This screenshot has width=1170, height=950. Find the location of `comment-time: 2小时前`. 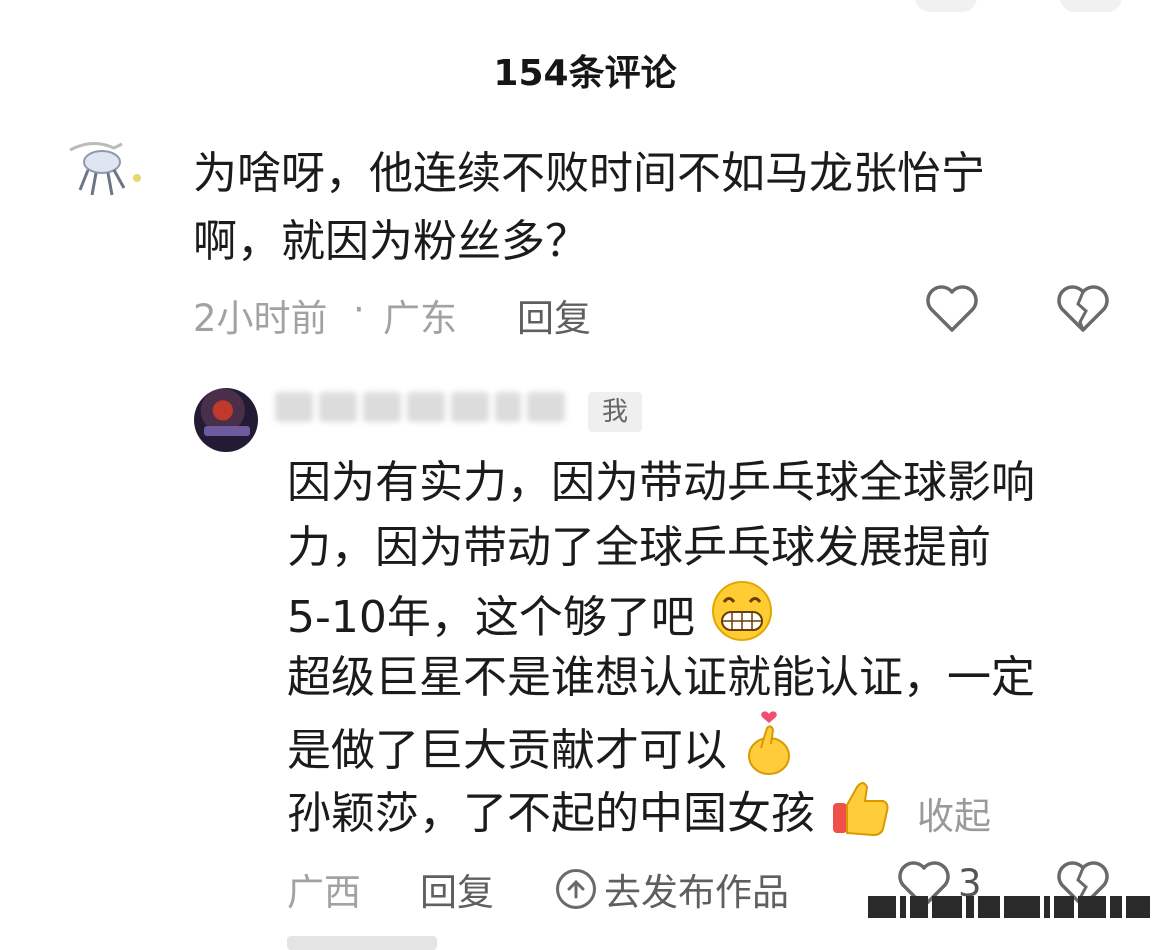

comment-time: 2小时前 is located at coordinates (260, 318).